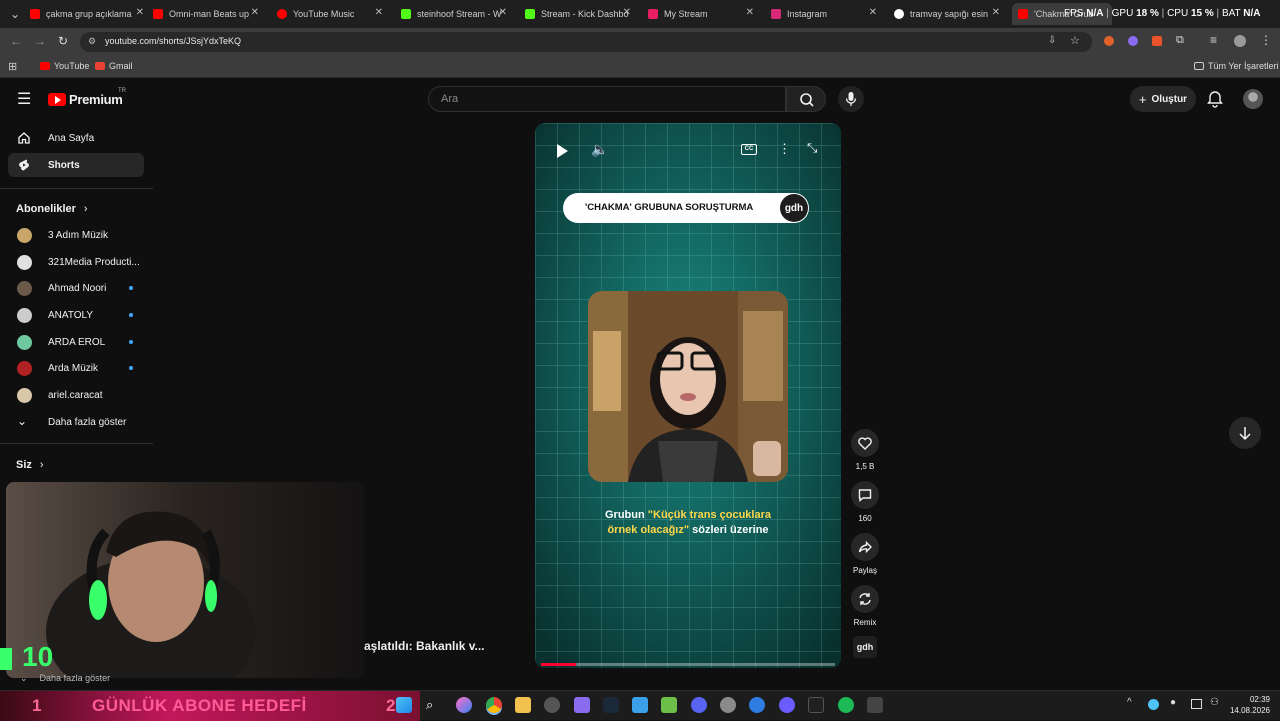 The image size is (1280, 721). What do you see at coordinates (1213, 40) in the screenshot?
I see `menu-list-icon: ≡` at bounding box center [1213, 40].